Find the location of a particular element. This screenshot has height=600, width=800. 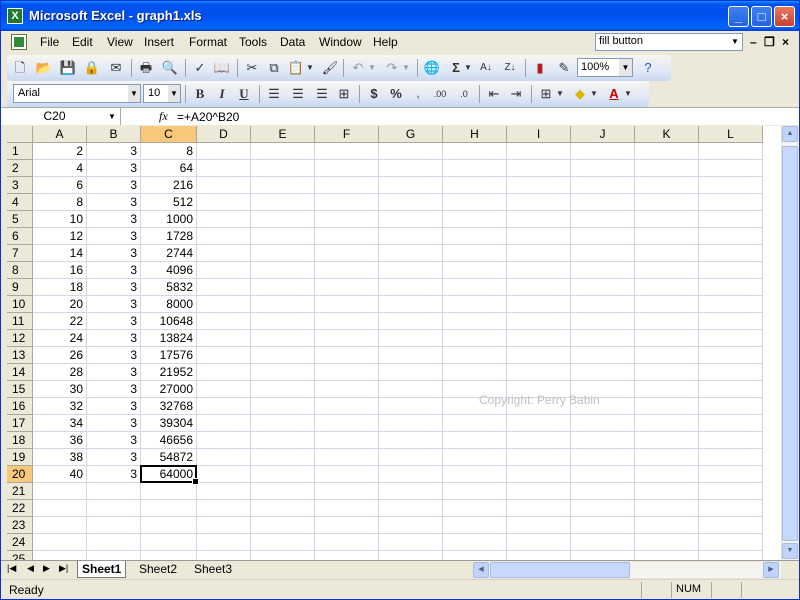

cell-i14 is located at coordinates (539, 372).